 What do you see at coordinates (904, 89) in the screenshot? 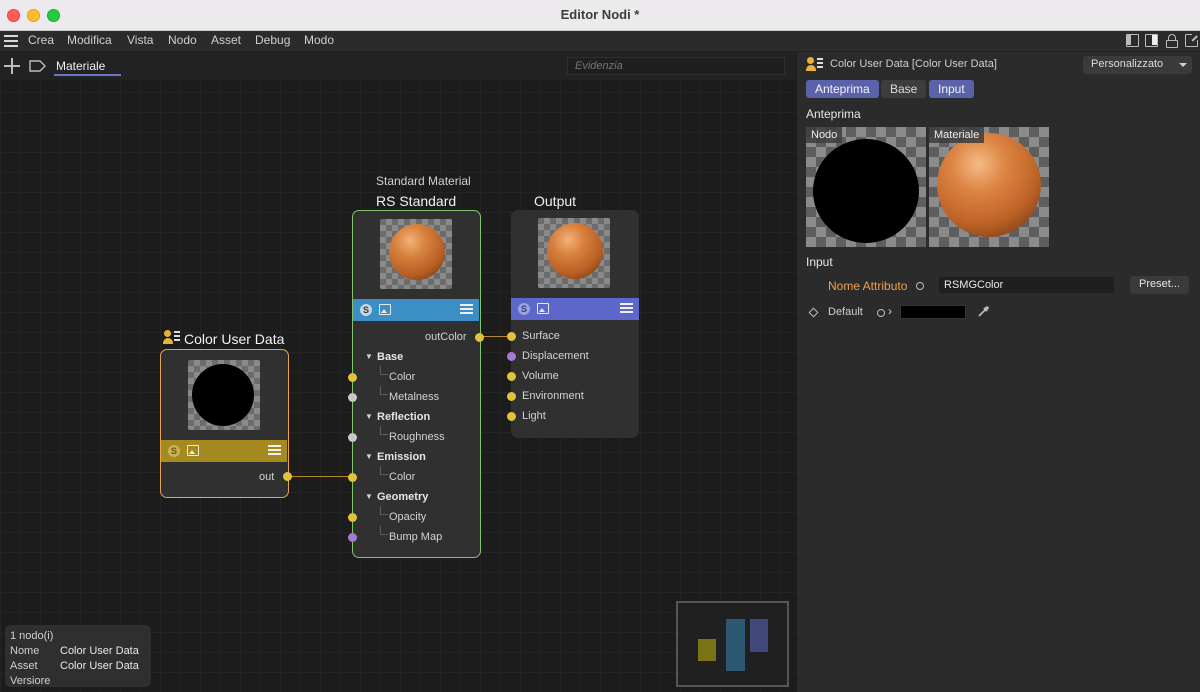
I see `tab-base: Base` at bounding box center [904, 89].